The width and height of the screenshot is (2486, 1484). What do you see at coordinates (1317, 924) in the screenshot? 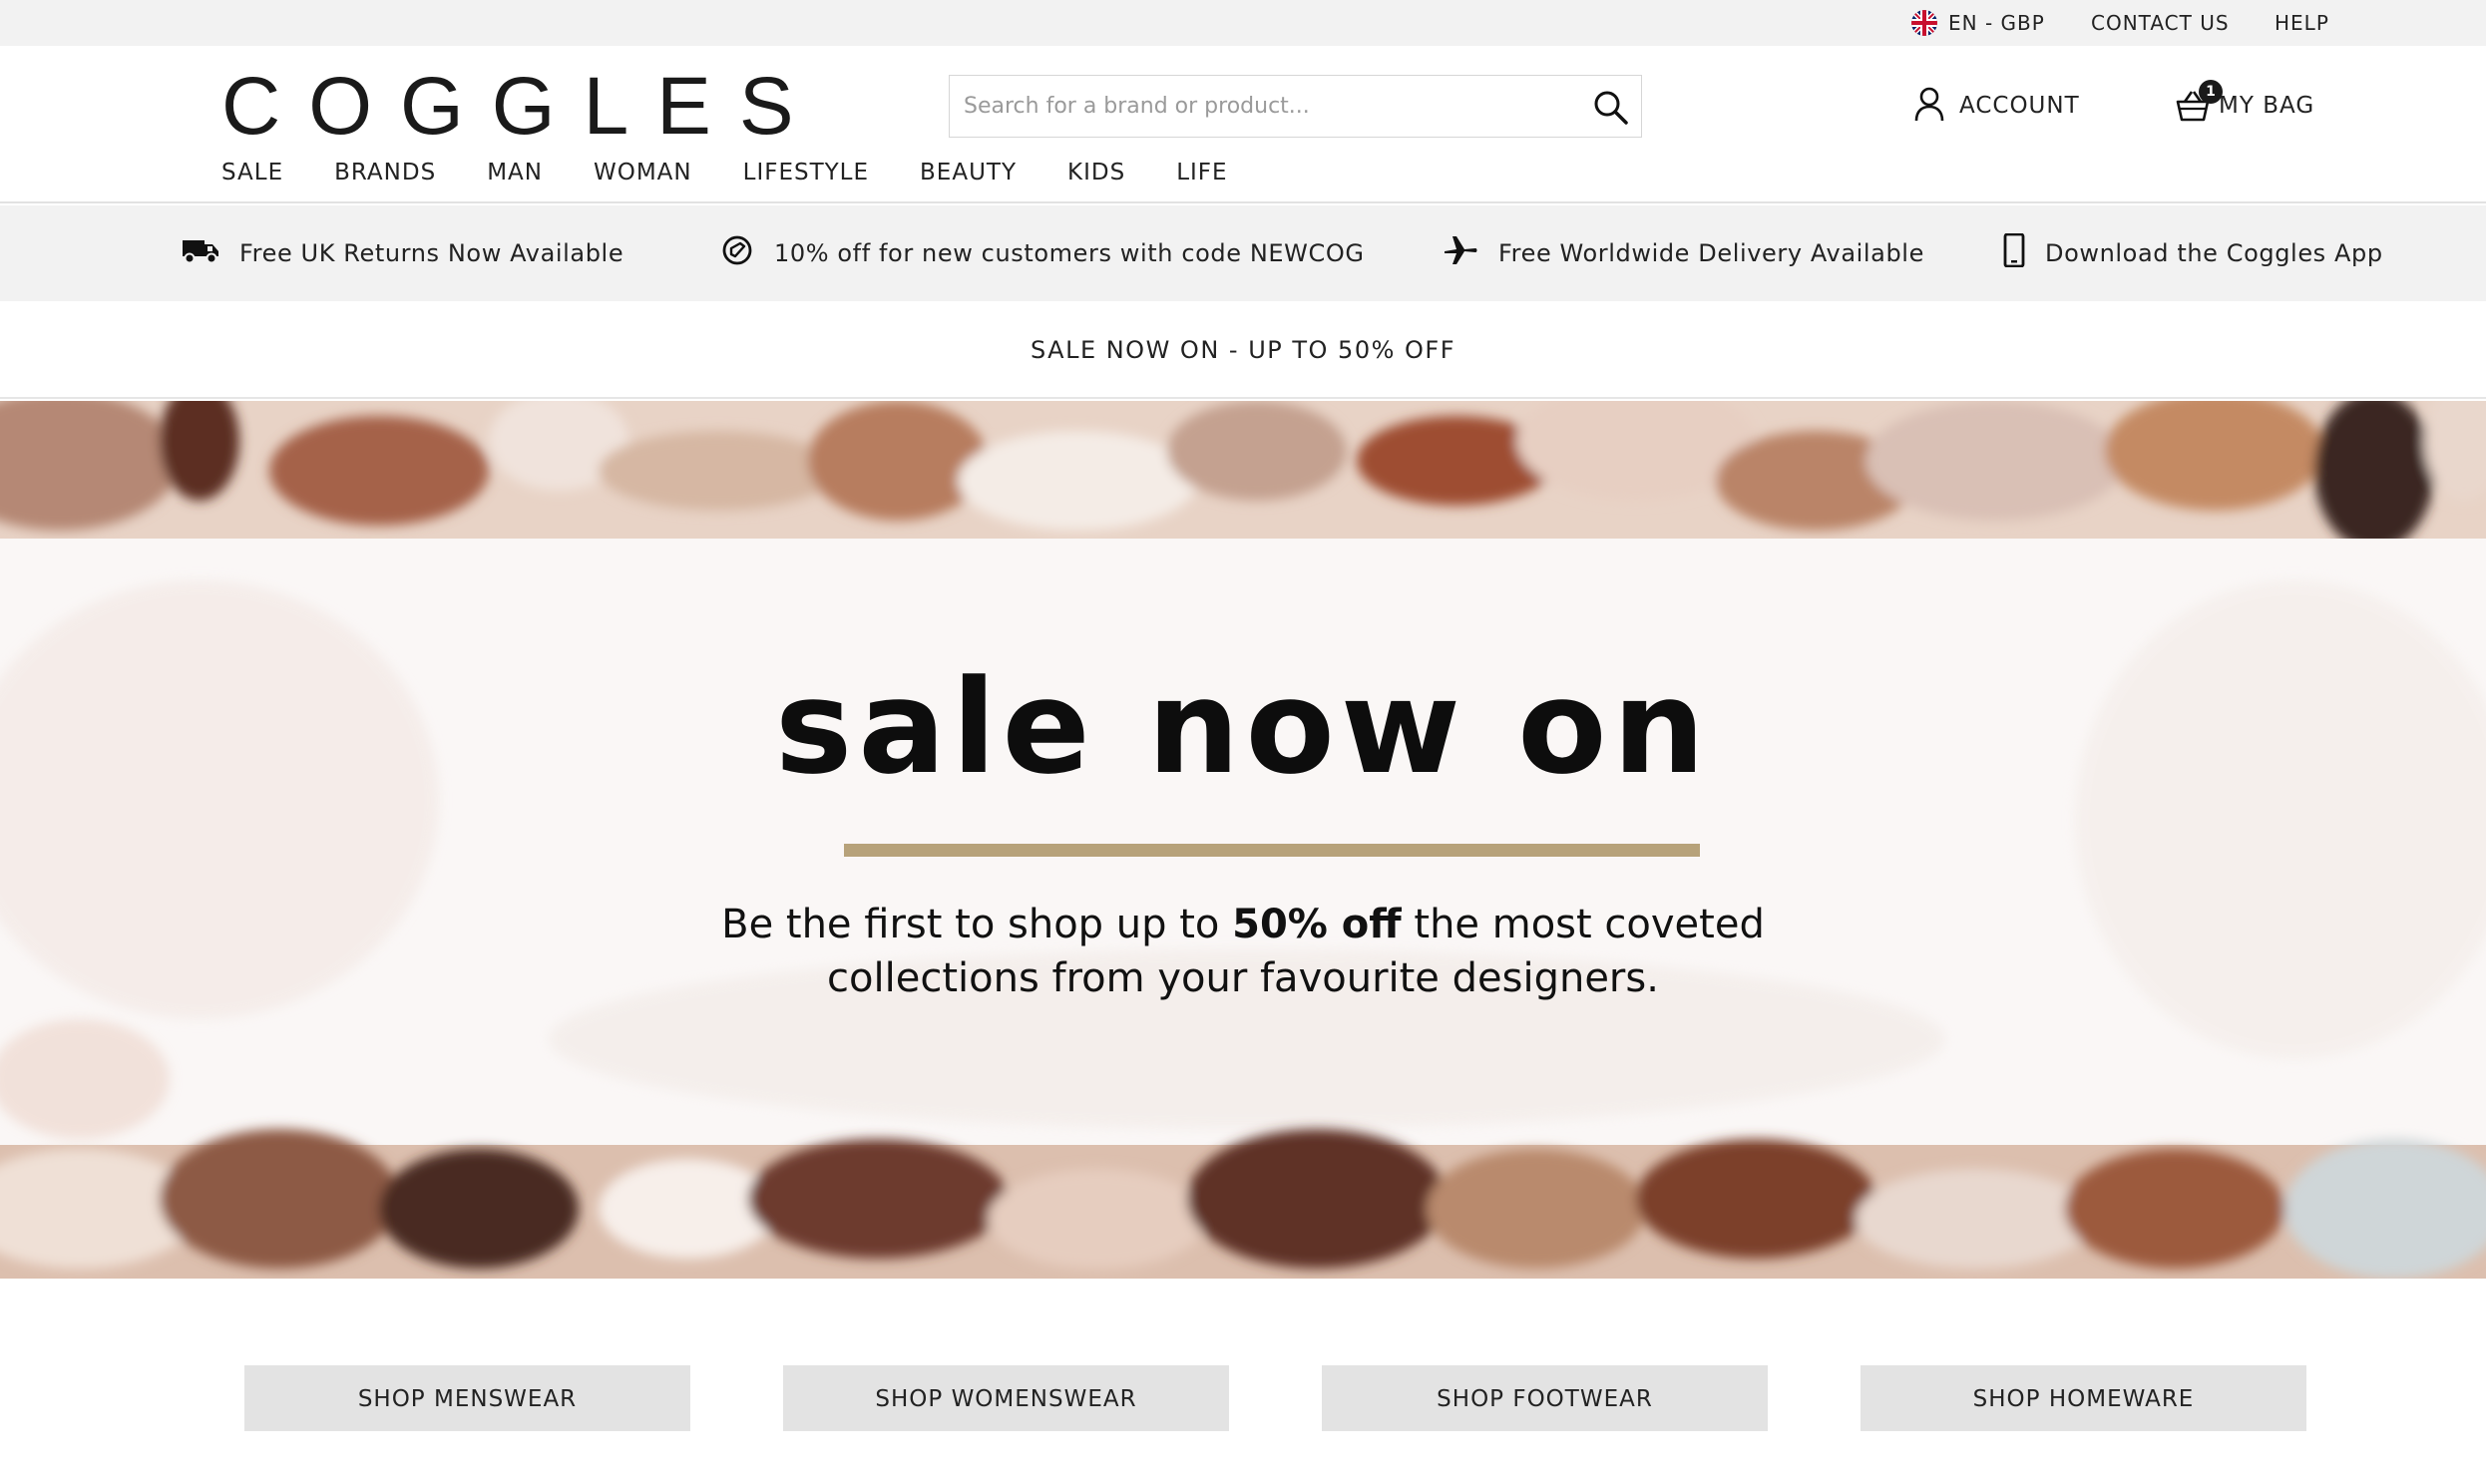
I see `hero-subtitle-bold: 50% off` at bounding box center [1317, 924].